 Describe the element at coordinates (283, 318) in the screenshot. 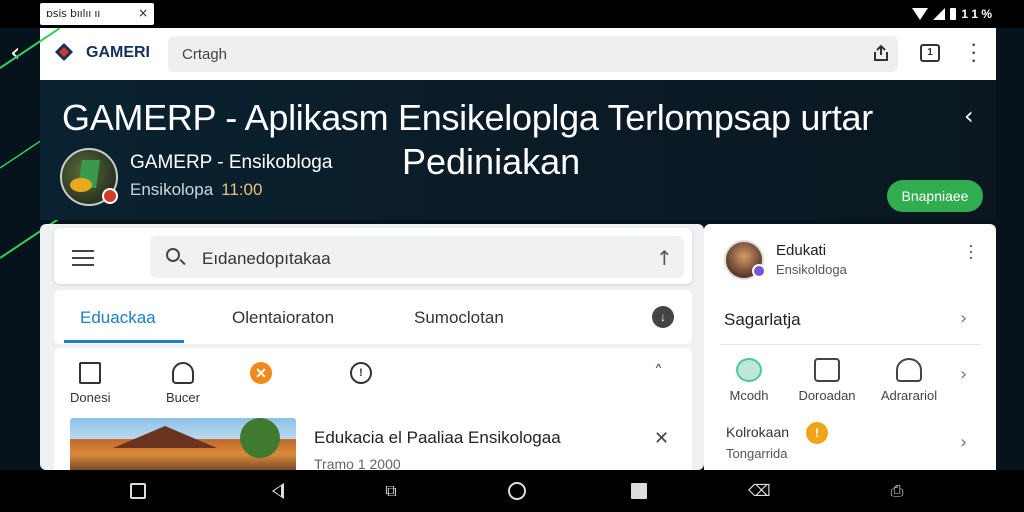

I see `tab-orientasi: Olentaioraton` at that location.